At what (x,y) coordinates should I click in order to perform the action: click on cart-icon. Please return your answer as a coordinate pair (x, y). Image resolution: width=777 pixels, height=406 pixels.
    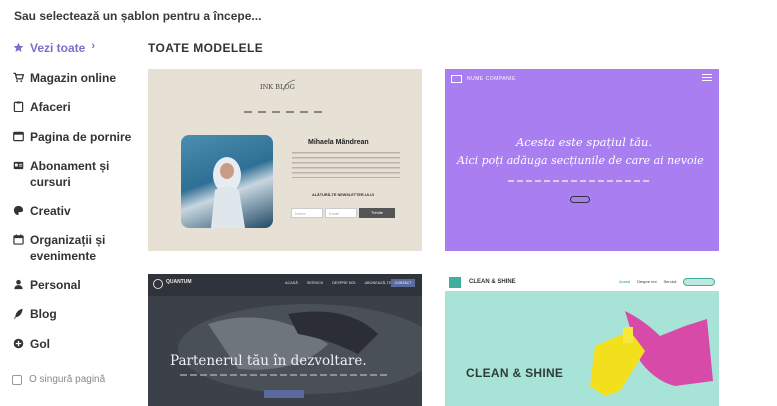
    Looking at the image, I should click on (18, 77).